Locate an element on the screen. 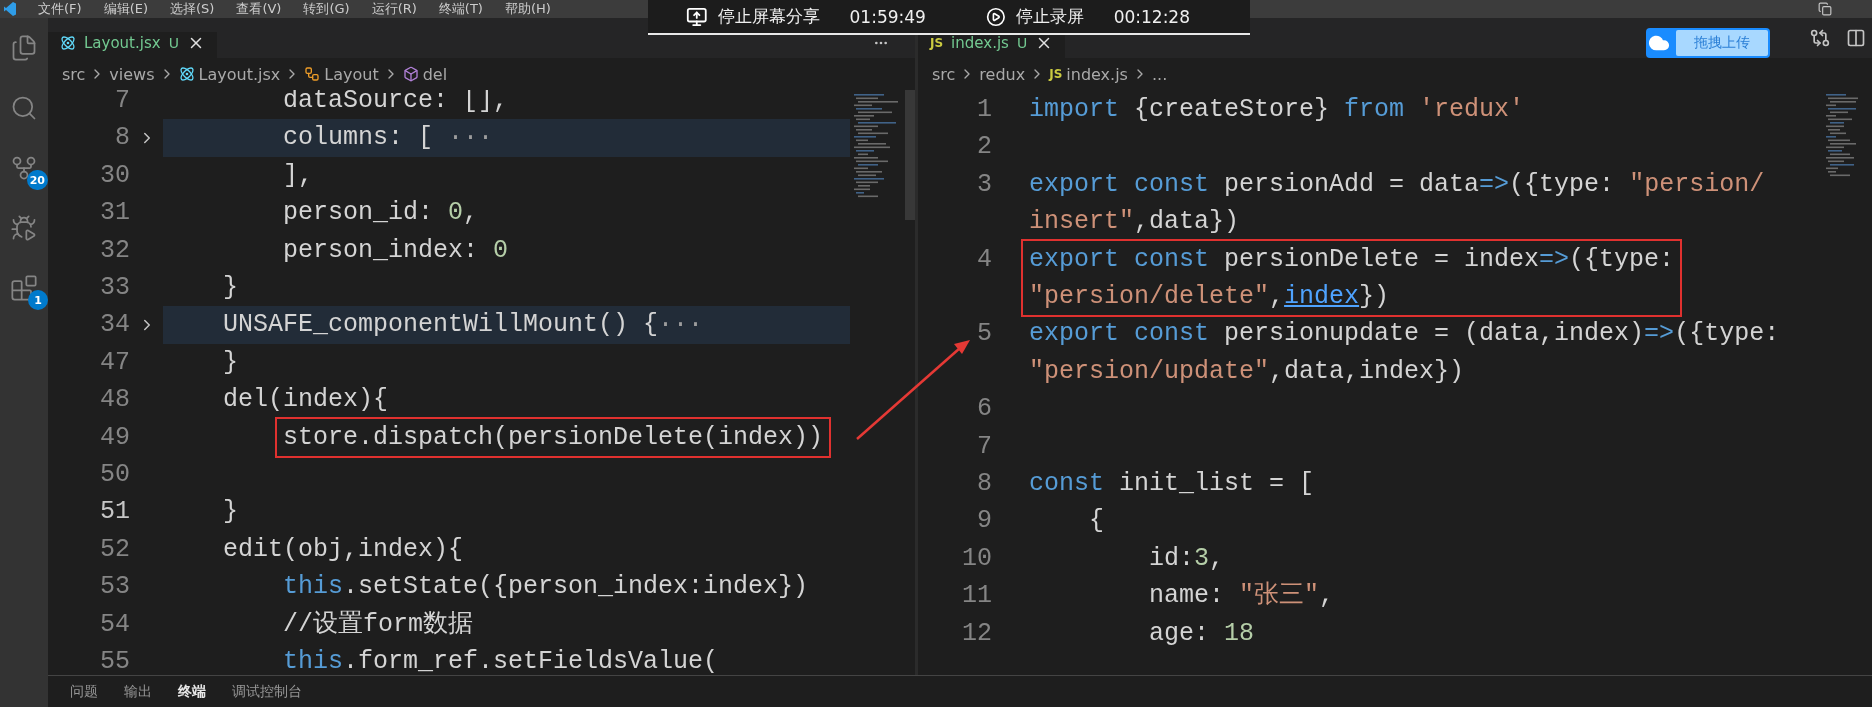 This screenshot has width=1872, height=707. breadcrumb-item: Layout is located at coordinates (351, 74).